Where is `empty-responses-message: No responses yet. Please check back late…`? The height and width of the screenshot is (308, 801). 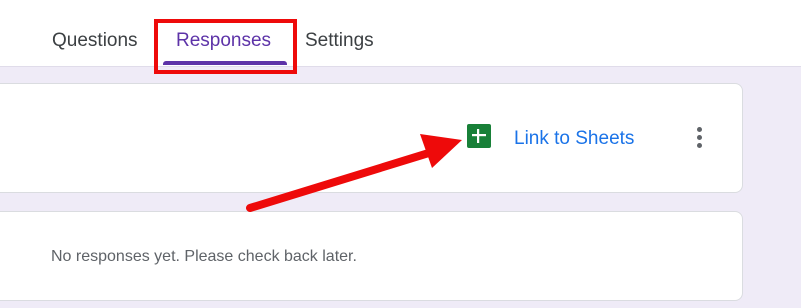
empty-responses-message: No responses yet. Please check back late… is located at coordinates (204, 256).